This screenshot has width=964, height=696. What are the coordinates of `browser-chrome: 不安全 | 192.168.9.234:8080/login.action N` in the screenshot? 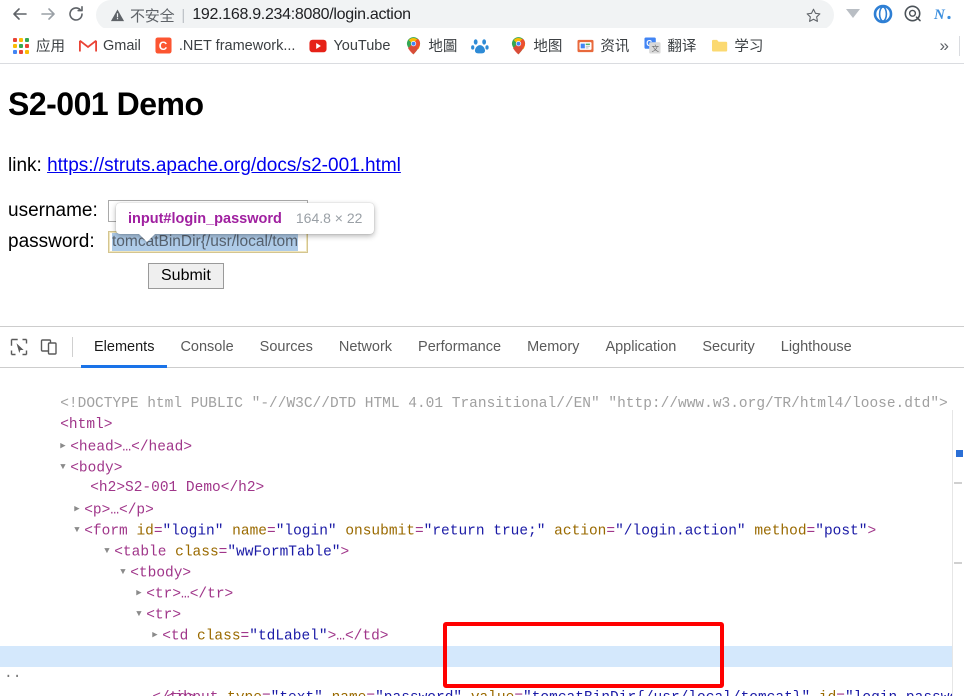 It's located at (482, 32).